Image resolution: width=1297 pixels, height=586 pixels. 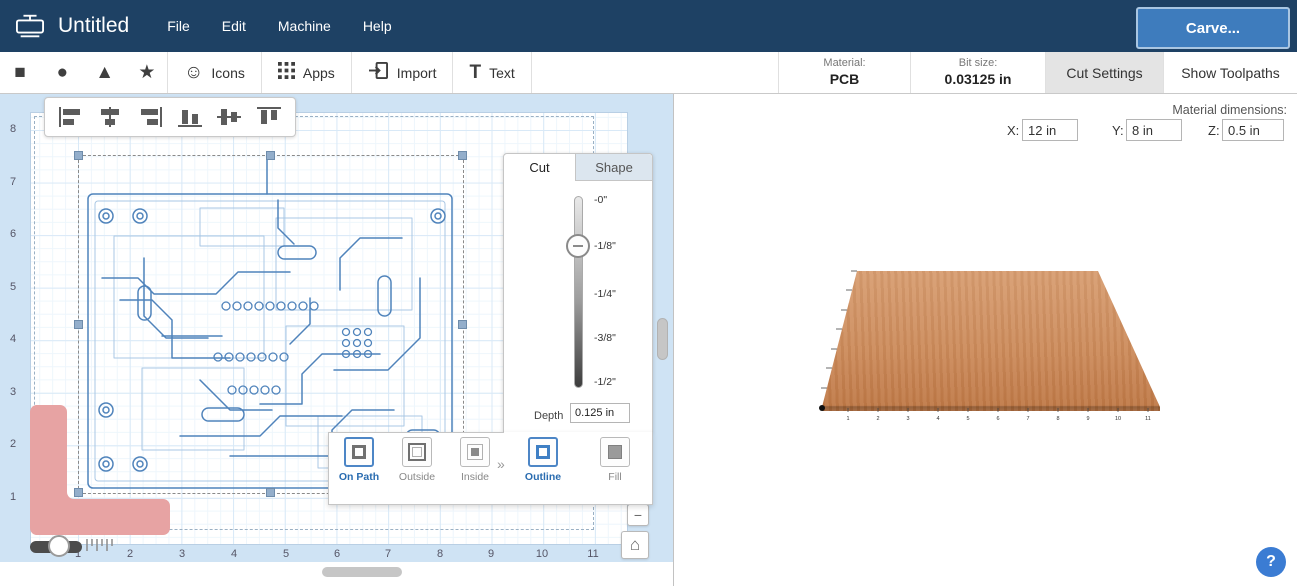 I want to click on depth-slider-track, so click(x=578, y=292).